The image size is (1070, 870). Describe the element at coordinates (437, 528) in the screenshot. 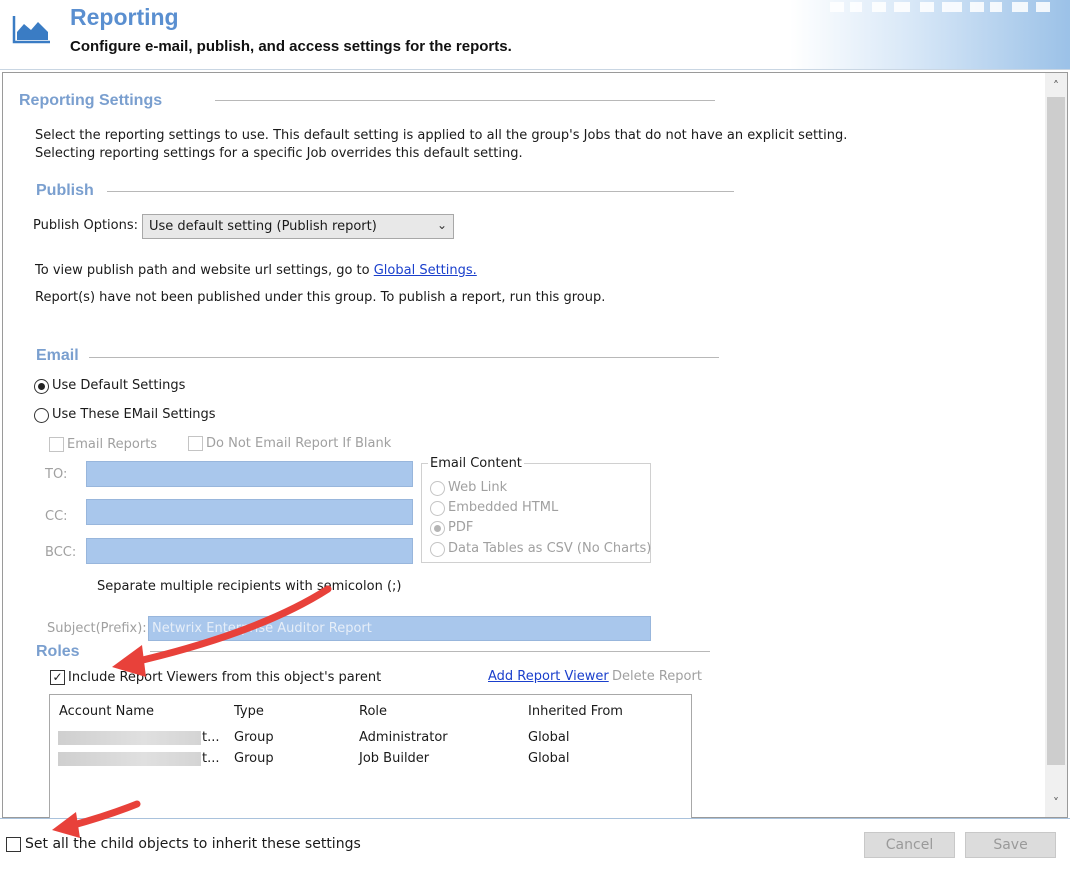

I see `pdf-radio` at that location.